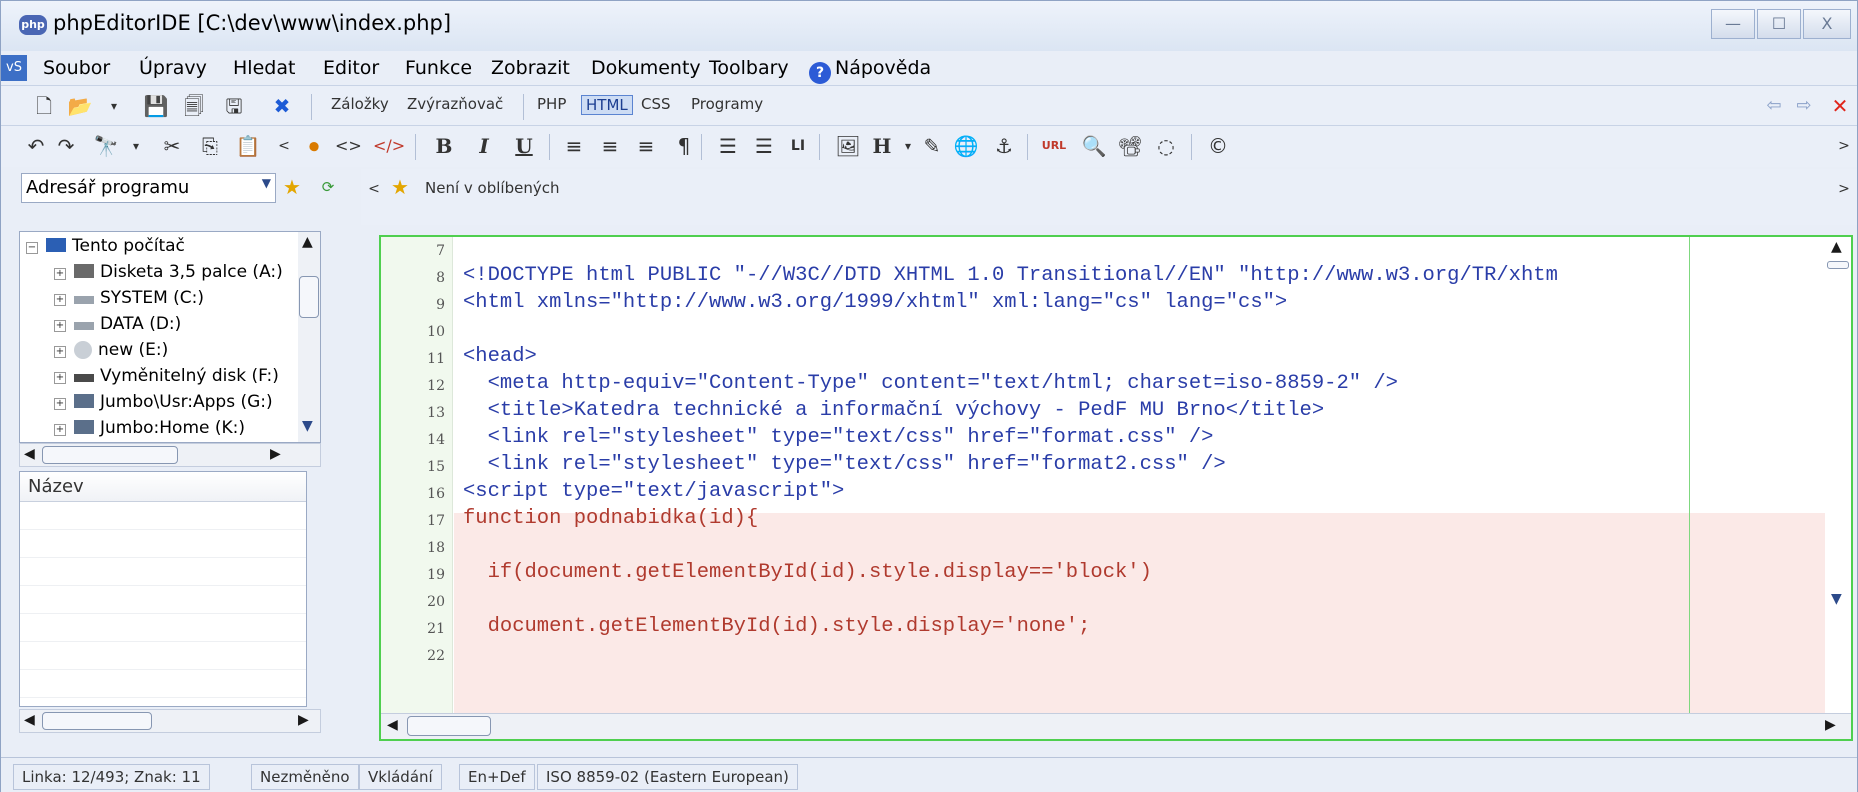  What do you see at coordinates (908, 146) in the screenshot?
I see `heading-dropdown-icon: ▾` at bounding box center [908, 146].